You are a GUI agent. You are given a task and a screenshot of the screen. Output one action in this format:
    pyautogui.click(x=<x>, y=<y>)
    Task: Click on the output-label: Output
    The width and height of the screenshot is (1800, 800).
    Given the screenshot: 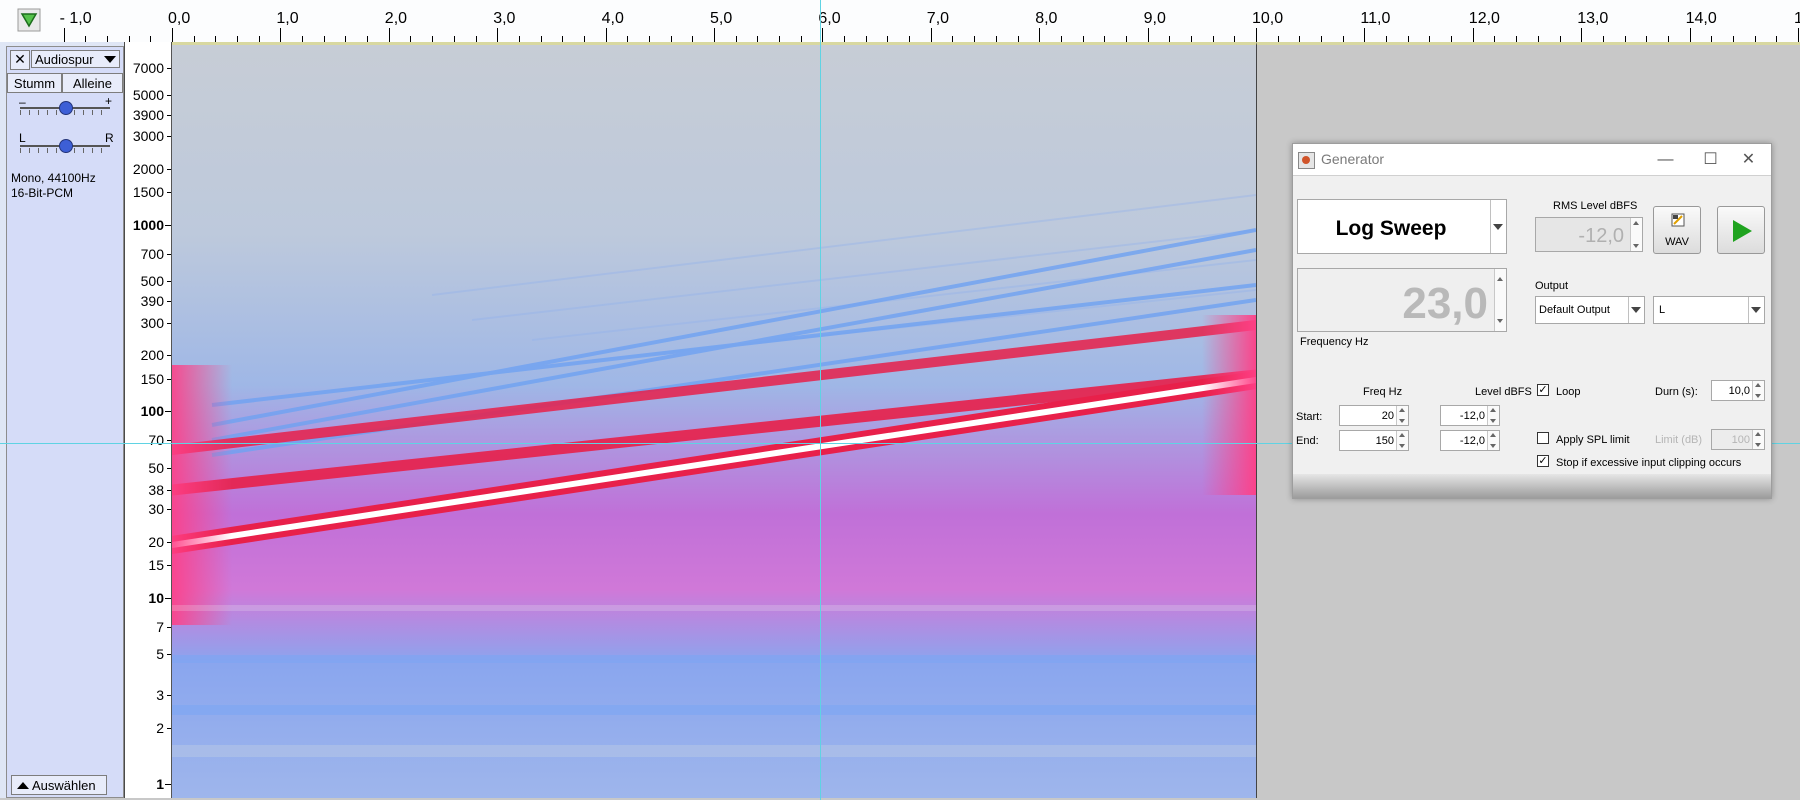 What is the action you would take?
    pyautogui.click(x=1552, y=286)
    